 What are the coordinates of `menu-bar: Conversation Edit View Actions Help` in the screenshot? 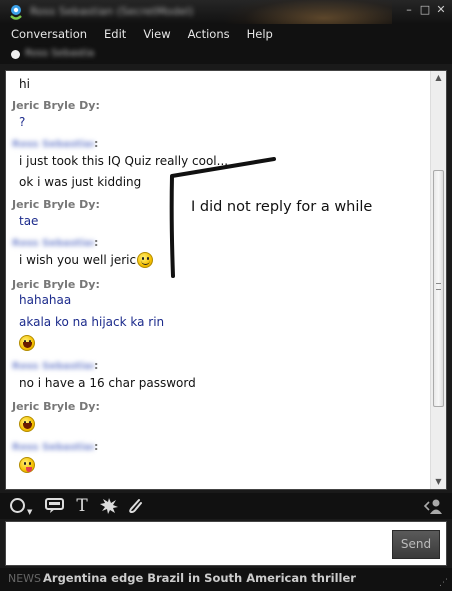 It's located at (226, 34).